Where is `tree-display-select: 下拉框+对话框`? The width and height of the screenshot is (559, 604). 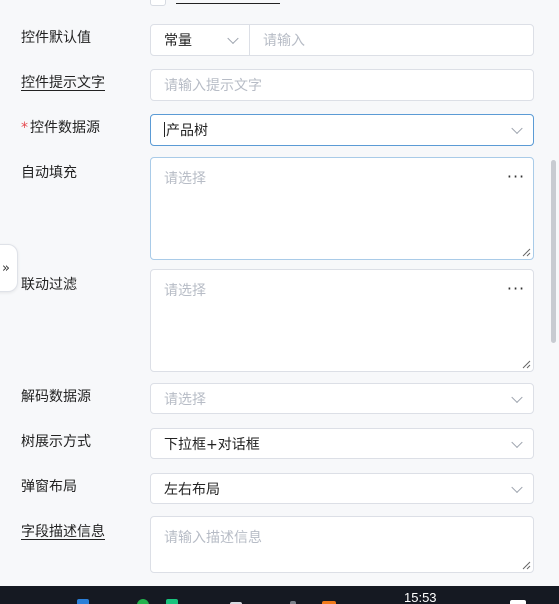 tree-display-select: 下拉框+对话框 is located at coordinates (342, 443).